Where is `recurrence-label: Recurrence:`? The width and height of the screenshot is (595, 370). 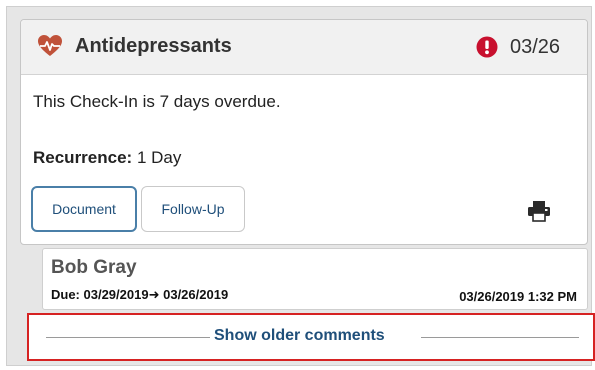
recurrence-label: Recurrence: is located at coordinates (83, 157).